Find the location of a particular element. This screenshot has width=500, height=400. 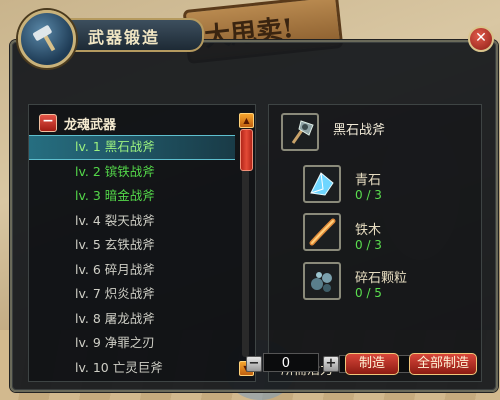

weapon-list-item: lv. 3 暗金战斧 is located at coordinates (134, 196).